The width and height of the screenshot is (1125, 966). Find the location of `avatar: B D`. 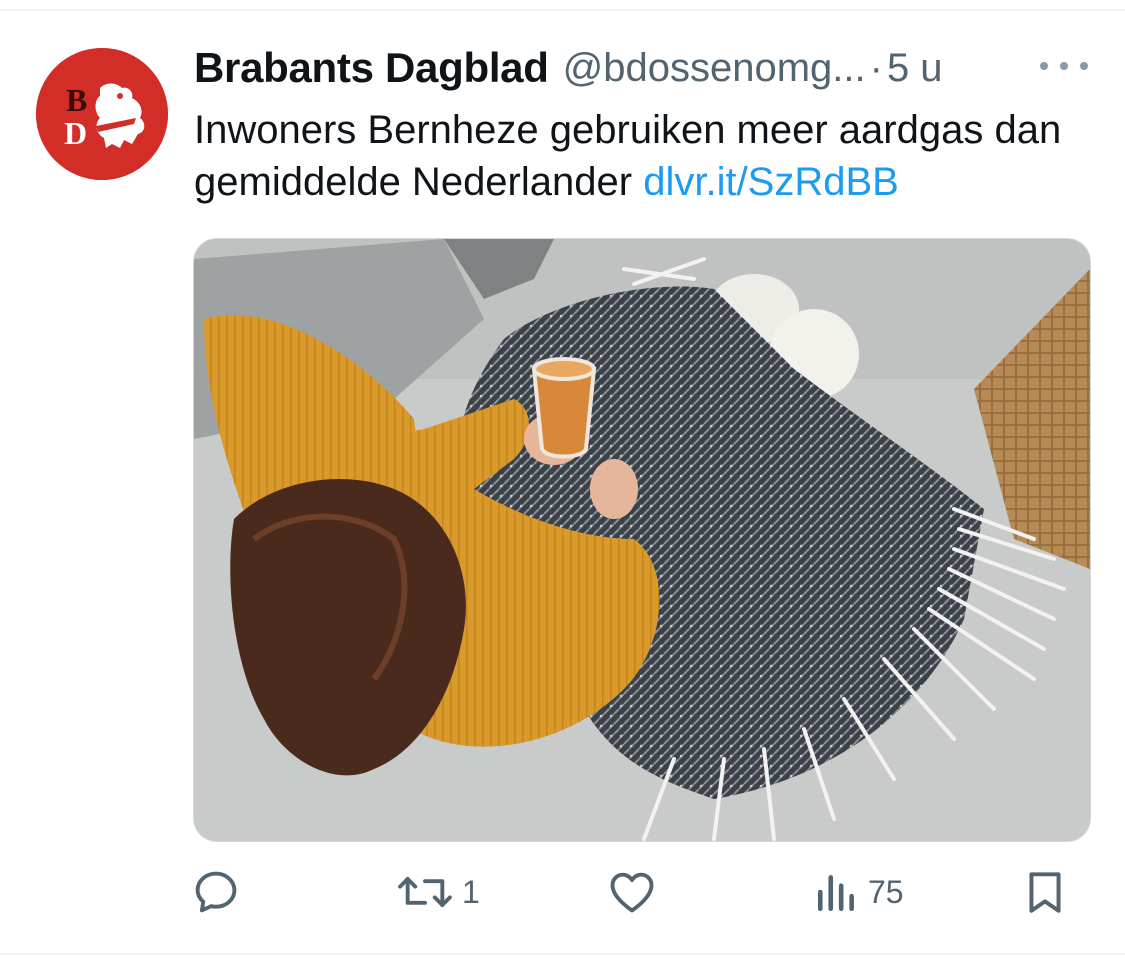

avatar: B D is located at coordinates (102, 114).